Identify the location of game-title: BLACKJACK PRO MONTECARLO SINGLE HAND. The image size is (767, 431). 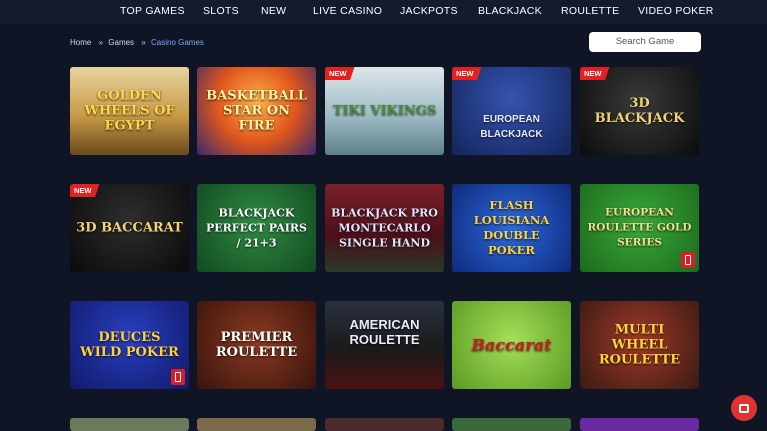
(384, 228).